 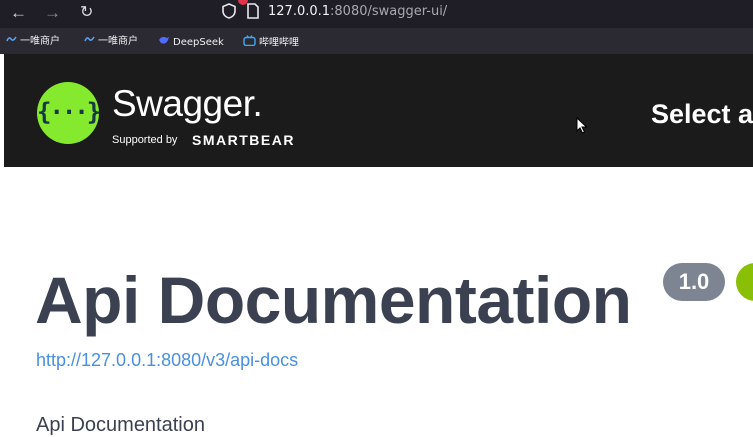 What do you see at coordinates (279, 43) in the screenshot?
I see `bookmark-label: 哔哩哔哩` at bounding box center [279, 43].